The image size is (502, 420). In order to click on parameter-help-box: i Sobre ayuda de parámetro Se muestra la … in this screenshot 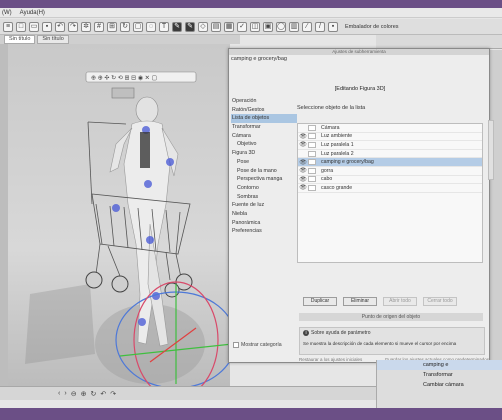, I will do `click(392, 341)`.